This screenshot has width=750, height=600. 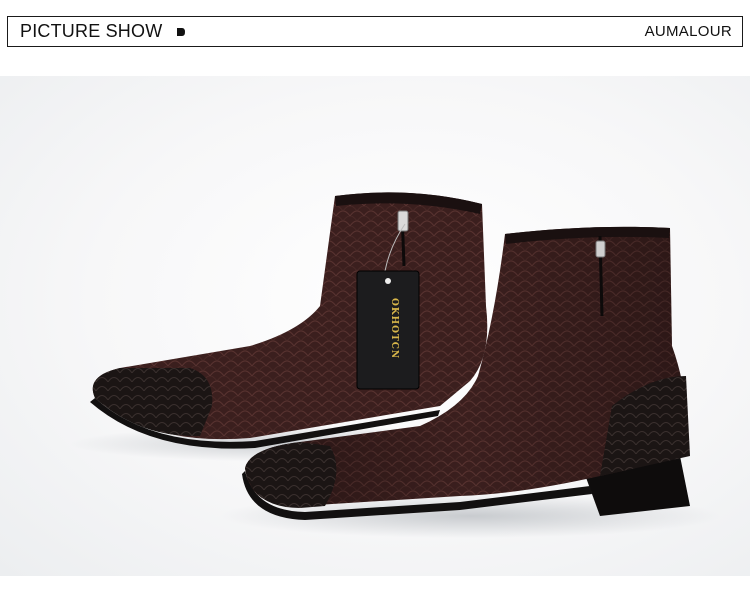 What do you see at coordinates (181, 31) in the screenshot?
I see `bullet-icon` at bounding box center [181, 31].